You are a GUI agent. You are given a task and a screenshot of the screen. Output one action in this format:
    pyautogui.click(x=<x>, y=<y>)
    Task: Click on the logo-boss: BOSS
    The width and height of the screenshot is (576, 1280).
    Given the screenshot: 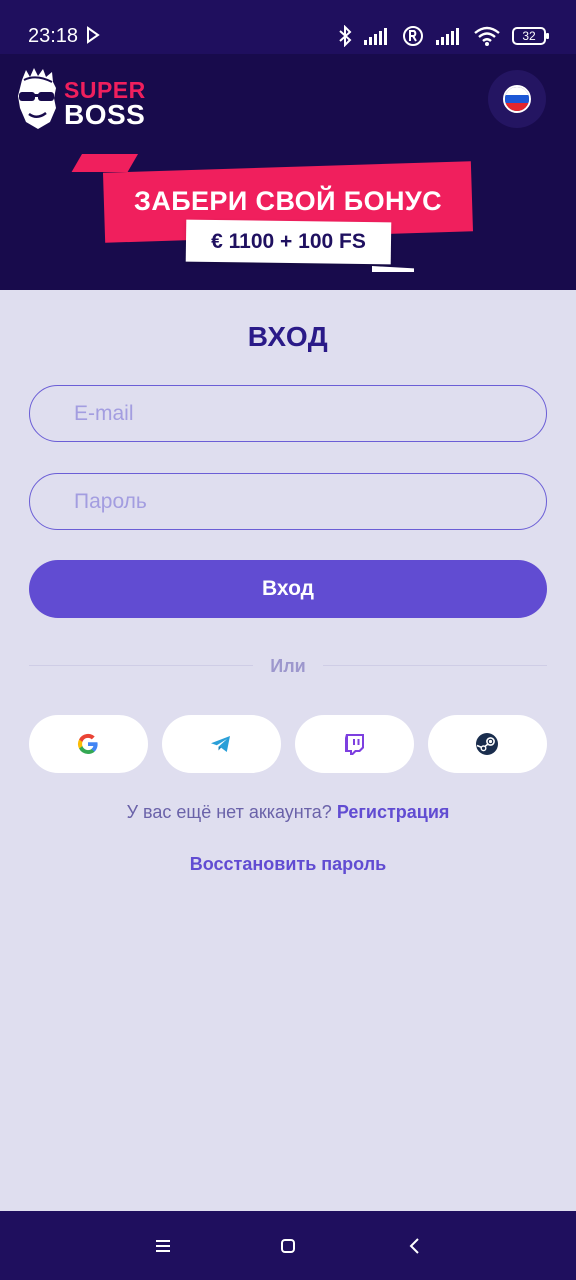 What is the action you would take?
    pyautogui.click(x=105, y=114)
    